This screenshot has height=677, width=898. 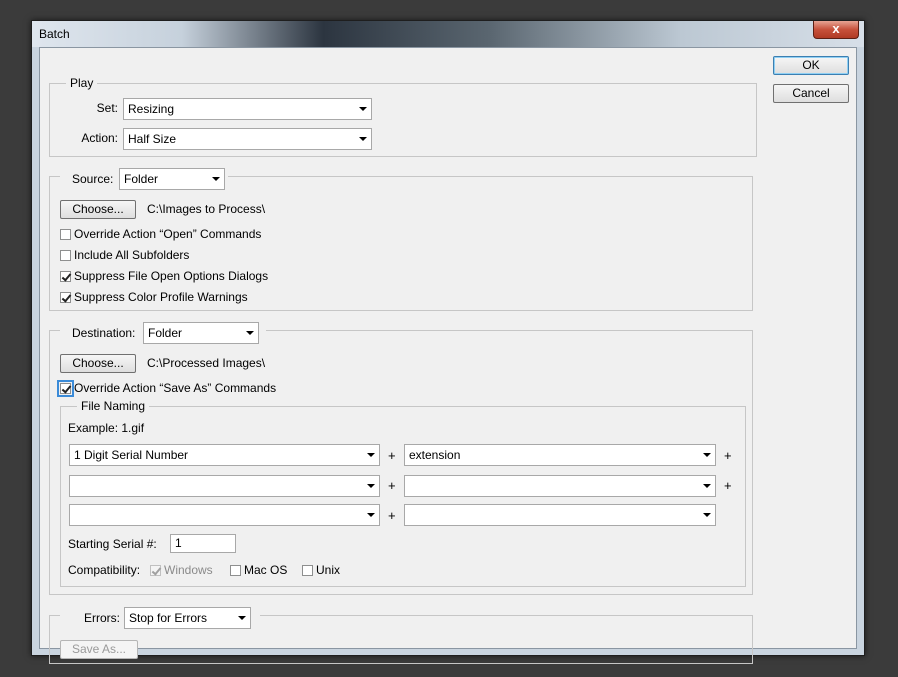 I want to click on naming-field-2-left, so click(x=224, y=486).